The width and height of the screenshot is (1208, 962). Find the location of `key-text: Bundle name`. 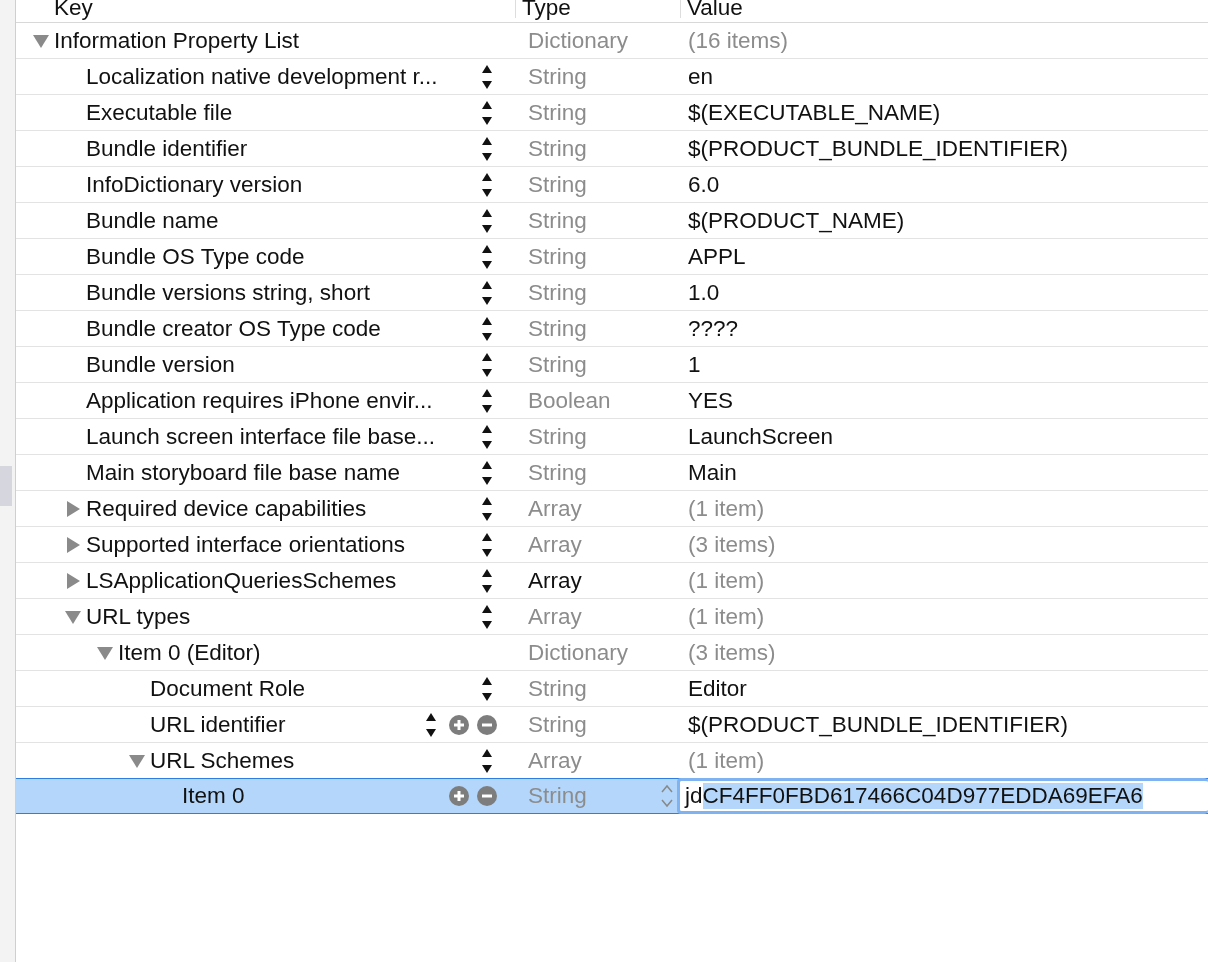

key-text: Bundle name is located at coordinates (153, 220).